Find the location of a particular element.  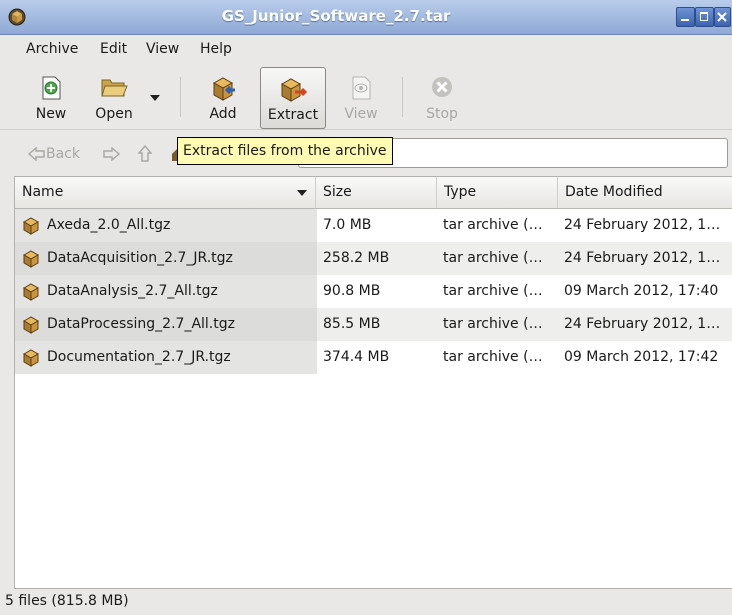

minimize-button is located at coordinates (685, 17).